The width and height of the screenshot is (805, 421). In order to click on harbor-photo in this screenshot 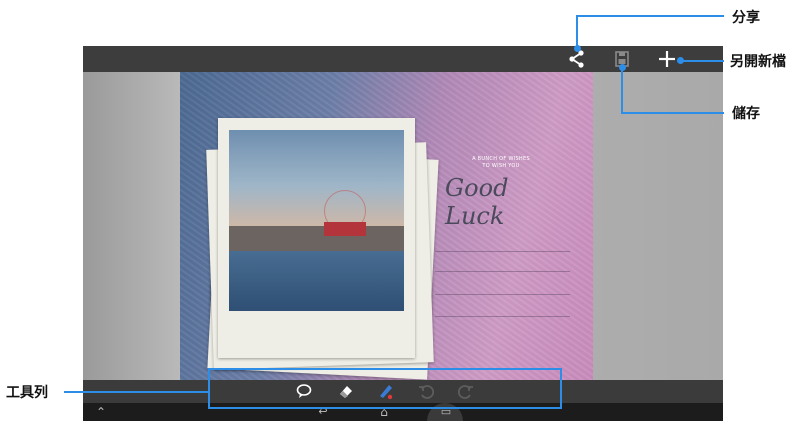, I will do `click(316, 220)`.